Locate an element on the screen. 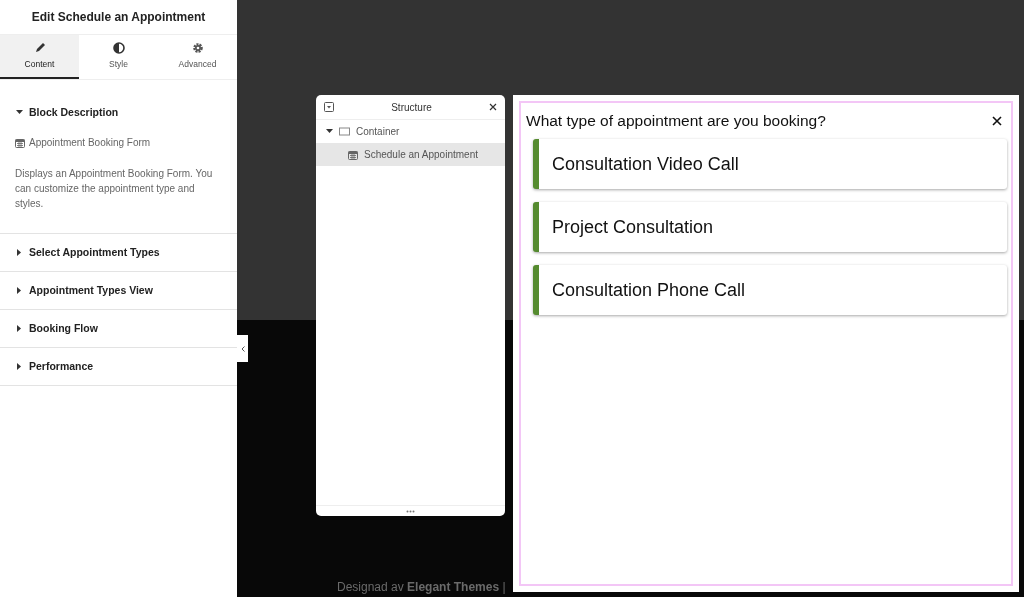 The width and height of the screenshot is (1024, 597). panel-menu-button is located at coordinates (329, 107).